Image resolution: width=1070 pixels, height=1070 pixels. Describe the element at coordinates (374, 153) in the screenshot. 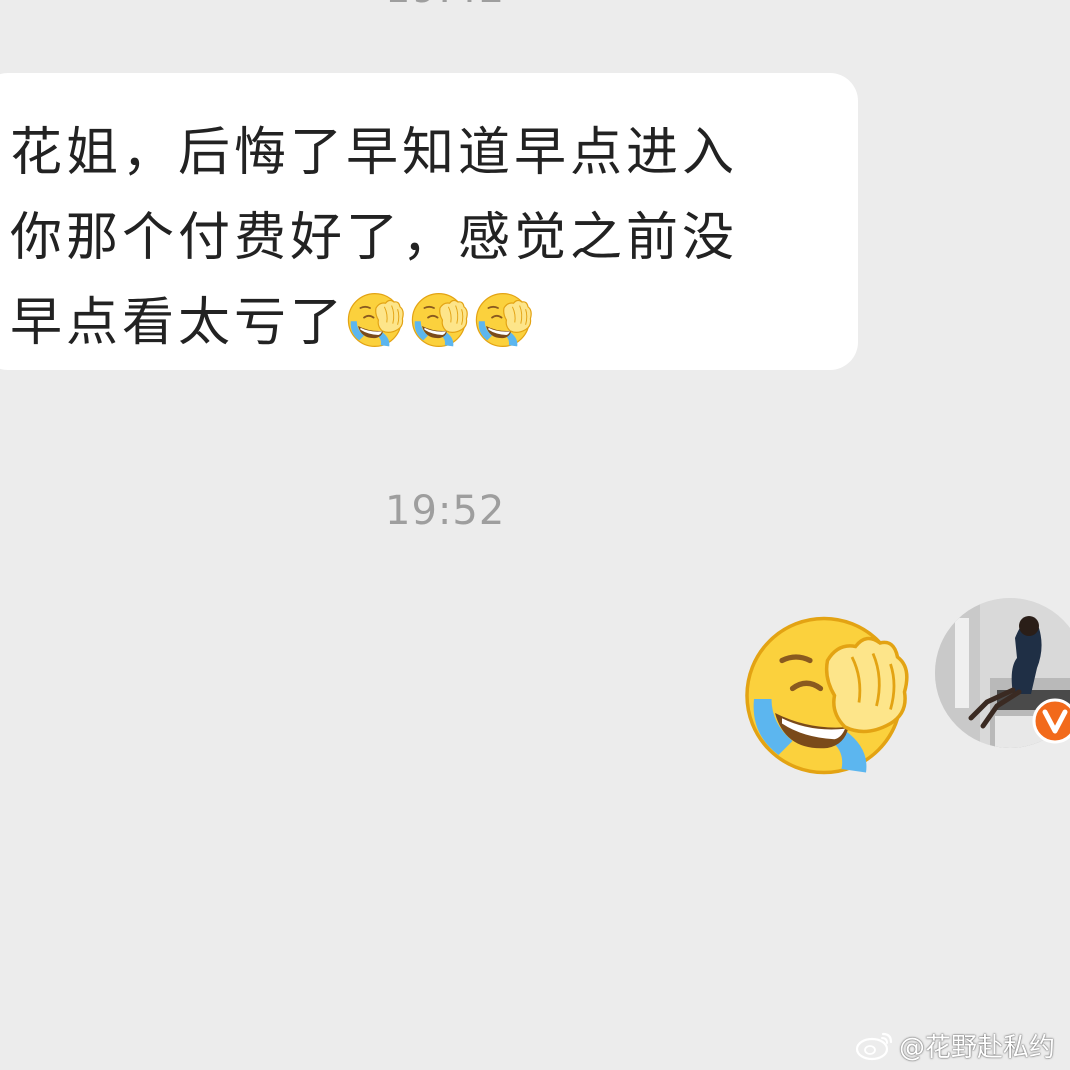

I see `message-line-1: 花姐，后悔了早知道早点进入` at that location.